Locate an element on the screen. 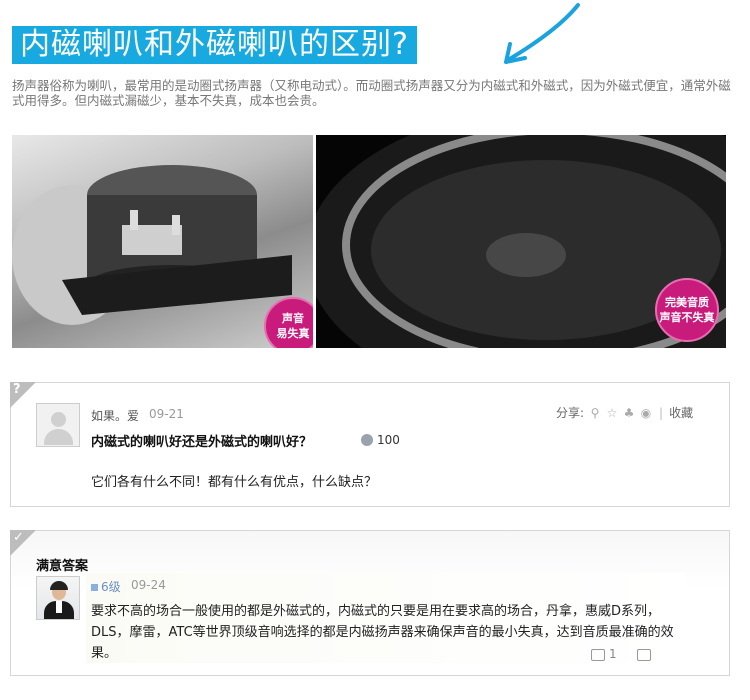 Image resolution: width=750 pixels, height=700 pixels. reward-points: 100 is located at coordinates (380, 440).